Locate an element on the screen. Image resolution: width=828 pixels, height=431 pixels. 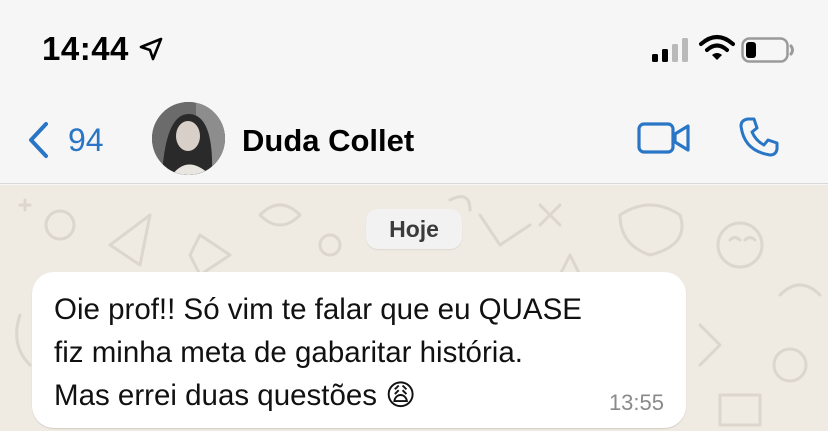
video-call-icon is located at coordinates (664, 138).